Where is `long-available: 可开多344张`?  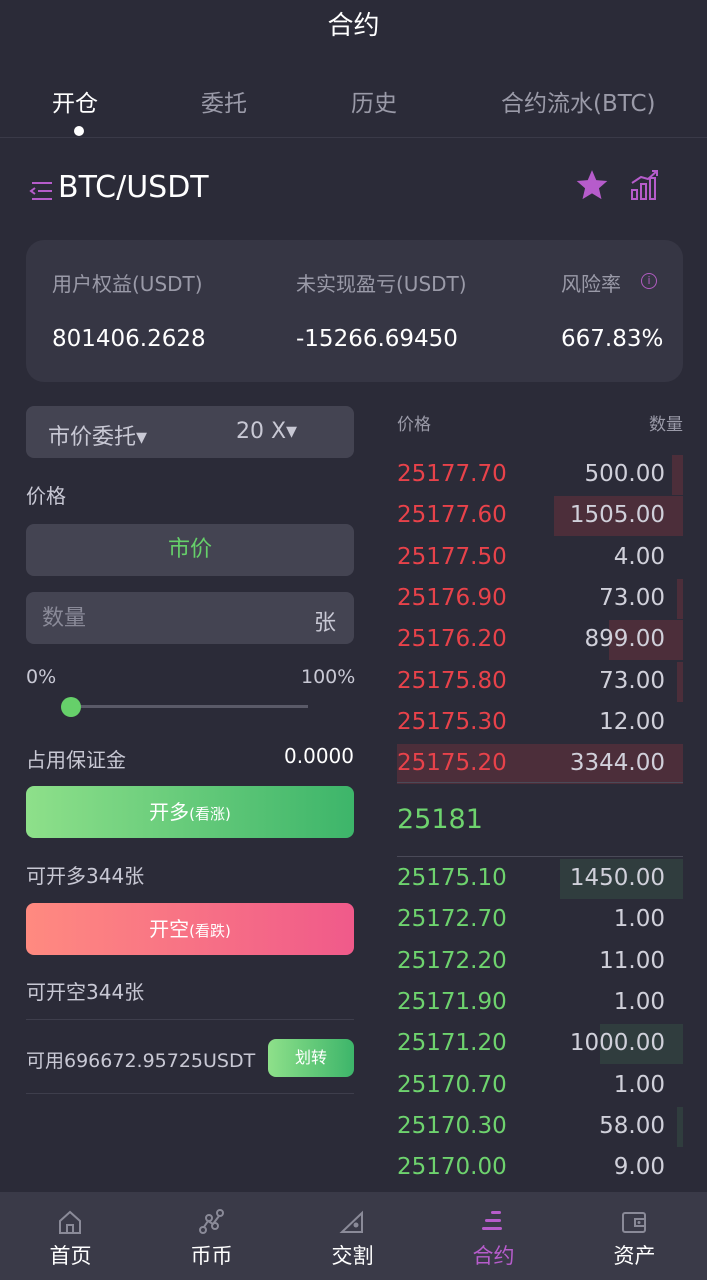 long-available: 可开多344张 is located at coordinates (85, 876).